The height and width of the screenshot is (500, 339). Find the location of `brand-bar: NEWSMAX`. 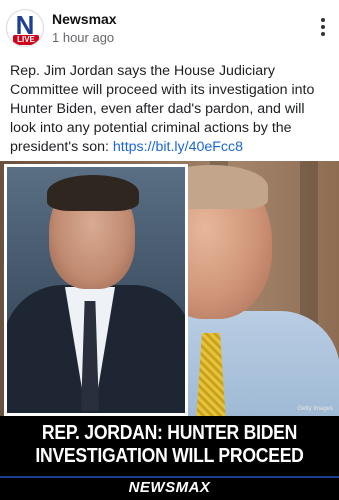

brand-bar: NEWSMAX is located at coordinates (169, 488).